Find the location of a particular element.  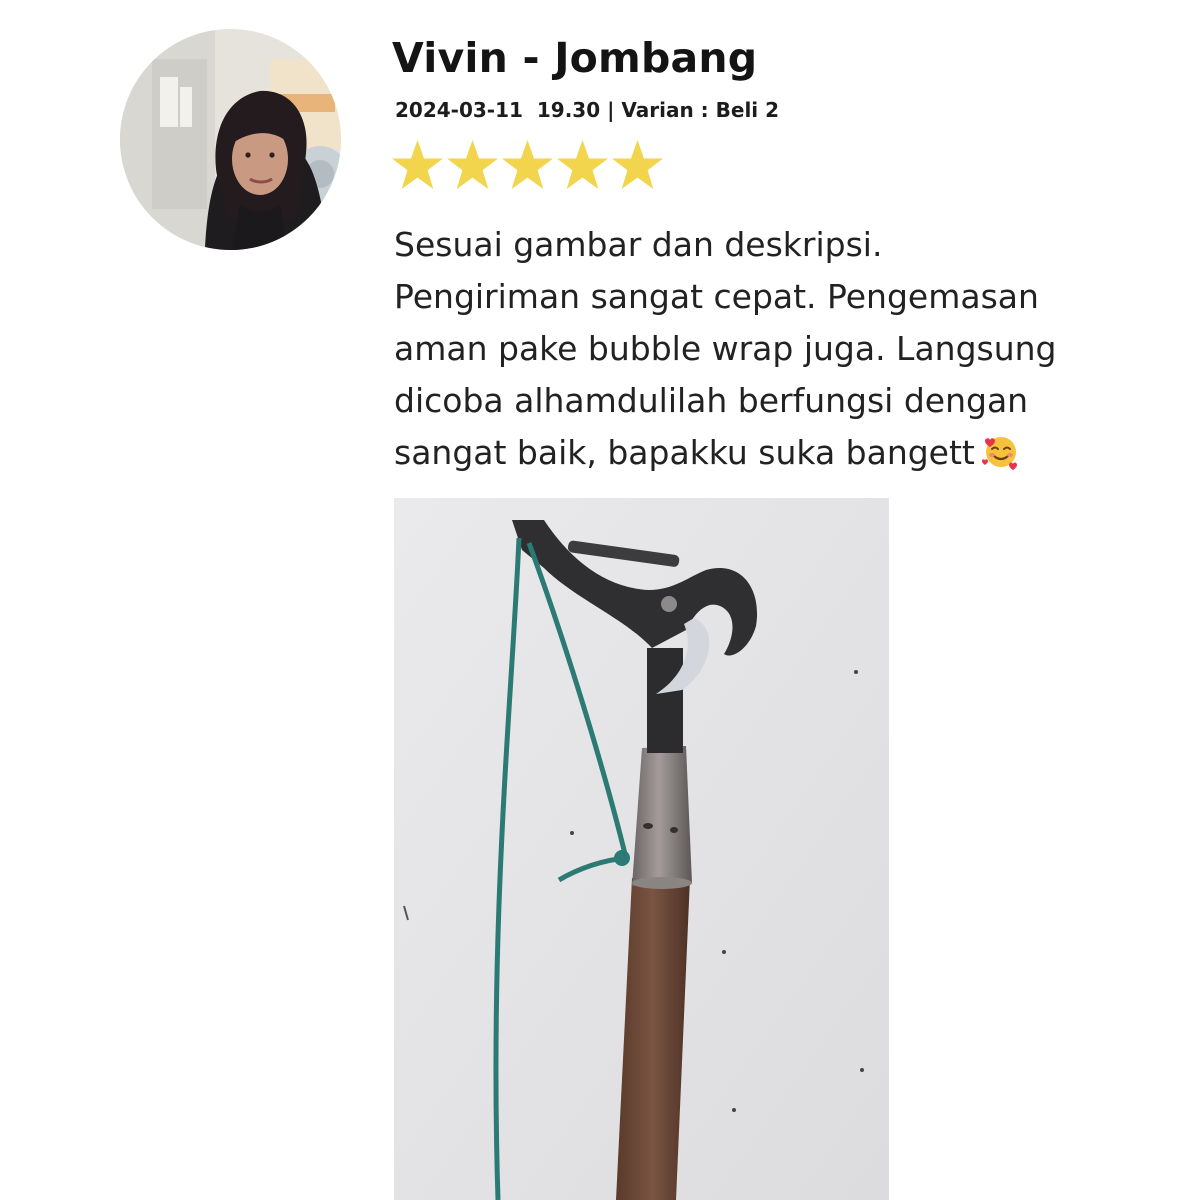

review-line: sangat baik, bapakku suka bangett is located at coordinates (684, 452).